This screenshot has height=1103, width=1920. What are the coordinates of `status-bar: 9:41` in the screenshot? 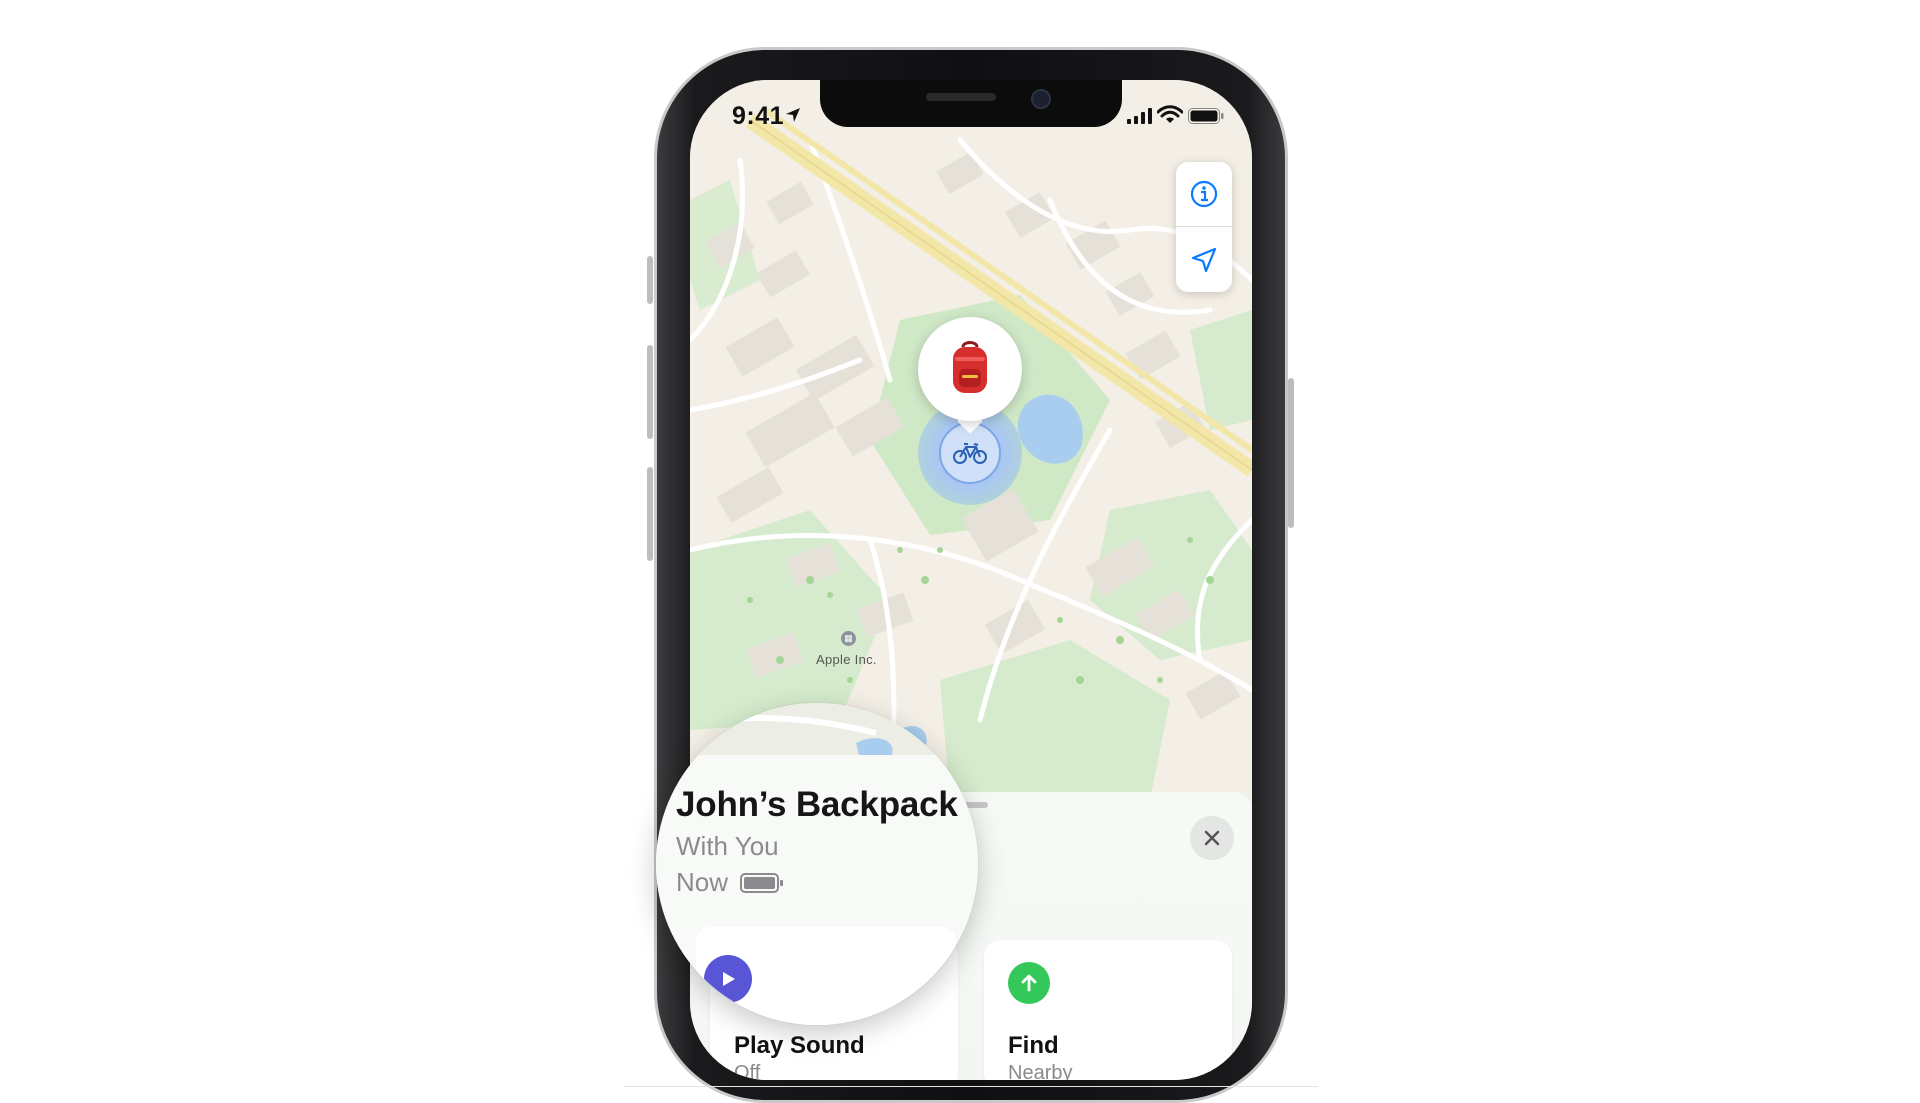 It's located at (971, 115).